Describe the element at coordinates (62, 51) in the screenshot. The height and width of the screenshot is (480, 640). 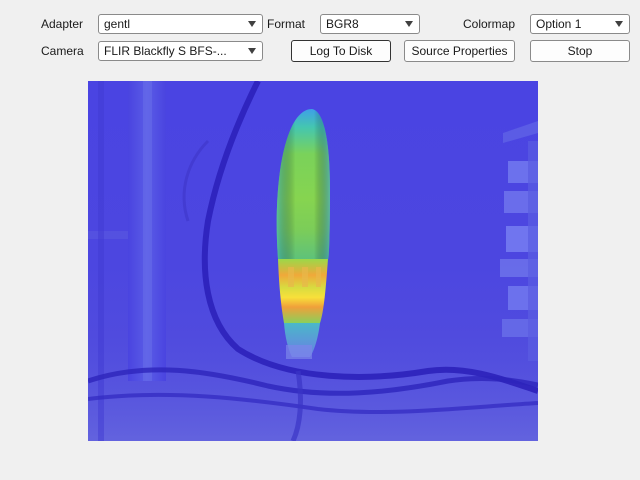
I see `camera-label: Camera` at that location.